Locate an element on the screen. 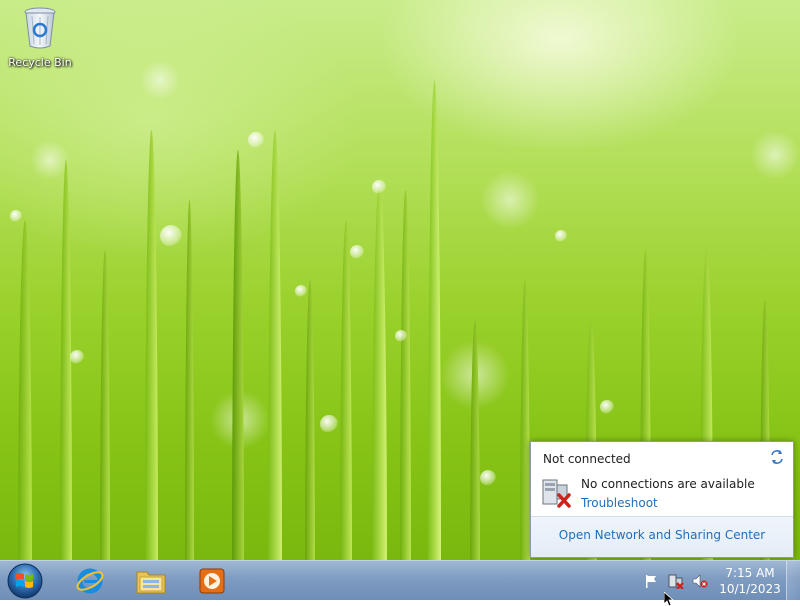  media-player-icon is located at coordinates (212, 581).